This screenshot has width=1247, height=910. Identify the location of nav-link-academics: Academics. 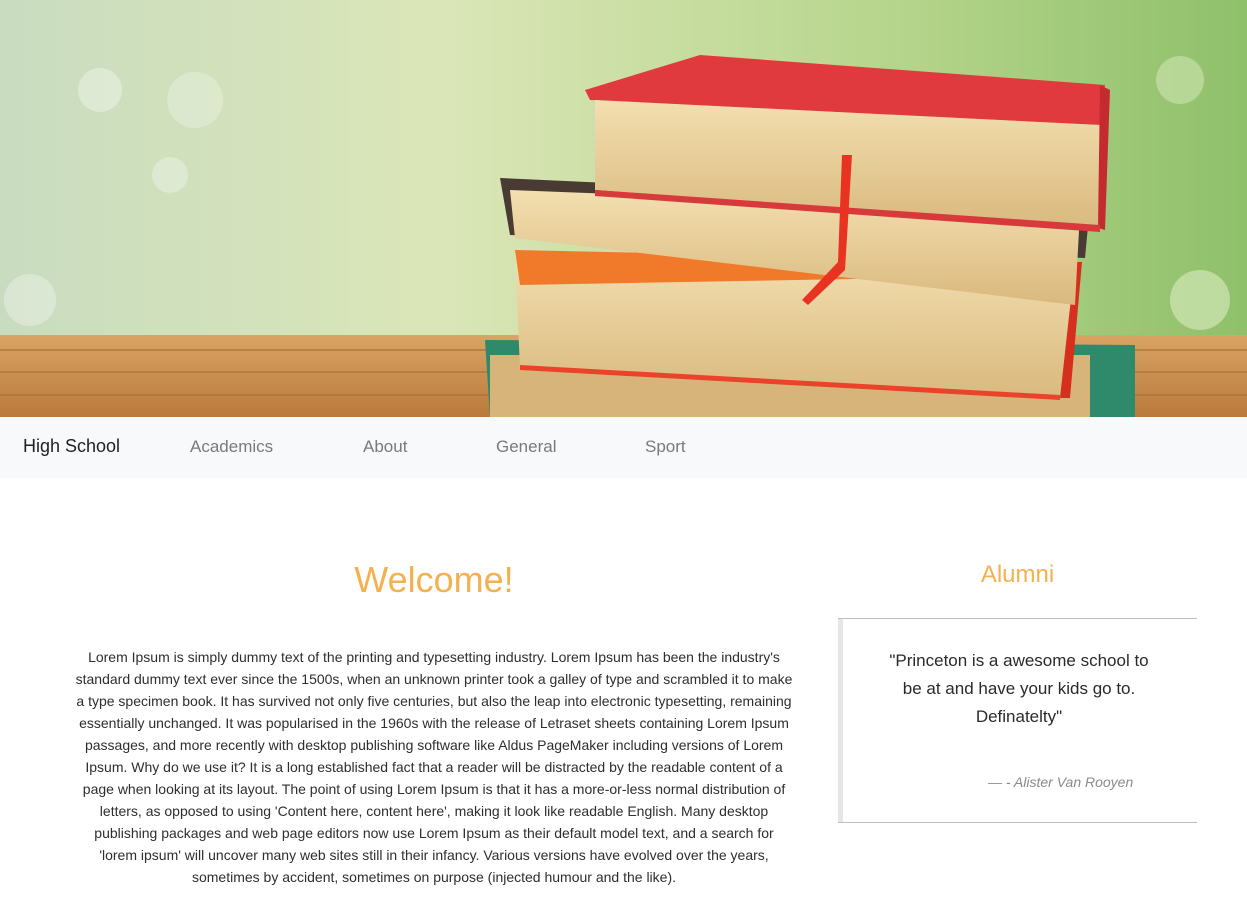
(231, 447).